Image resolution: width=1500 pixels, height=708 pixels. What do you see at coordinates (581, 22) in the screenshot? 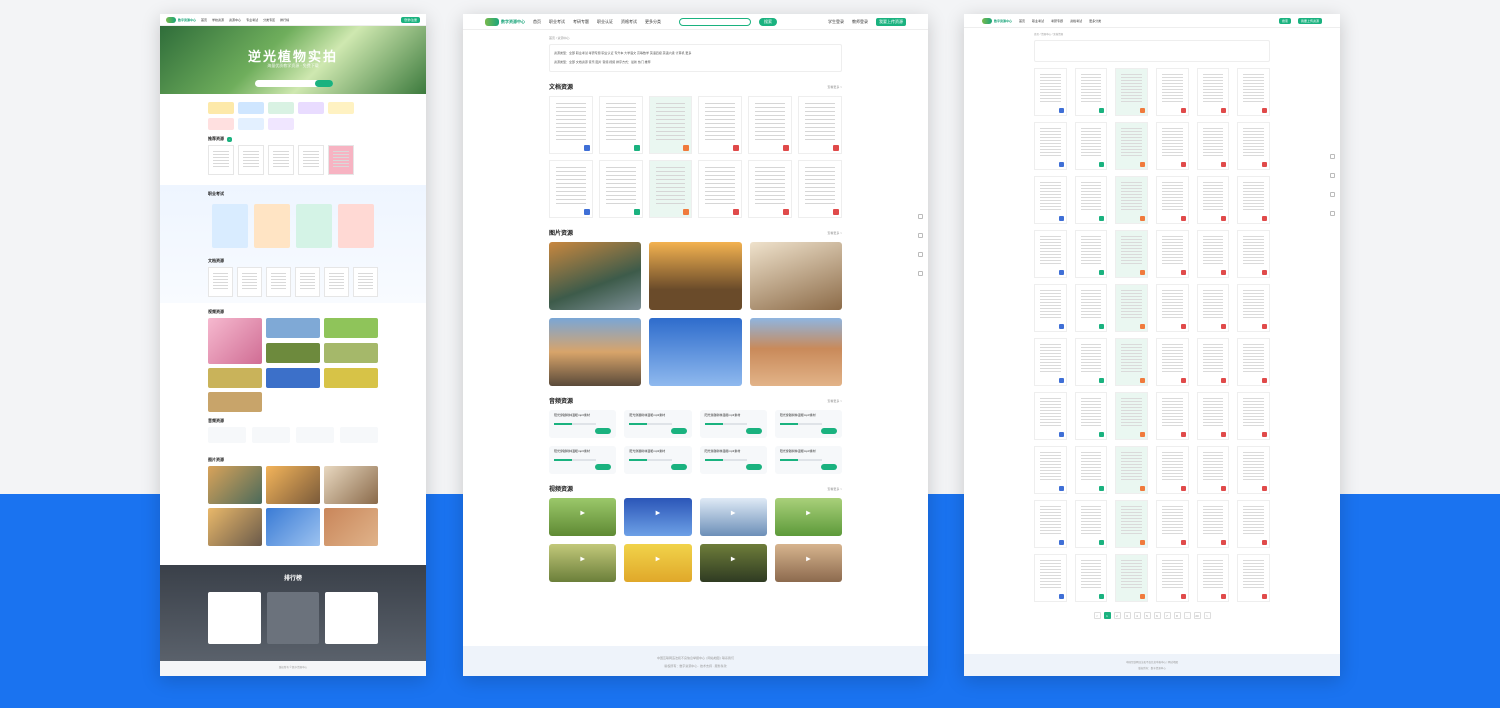
I see `nav-item: 考研专题` at bounding box center [581, 22].